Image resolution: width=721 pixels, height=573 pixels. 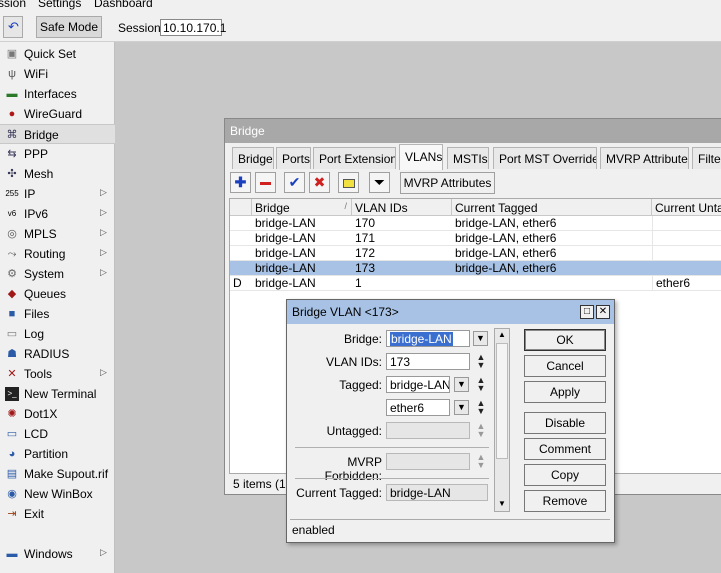 I want to click on tab-filters: Filters, so click(x=706, y=158).